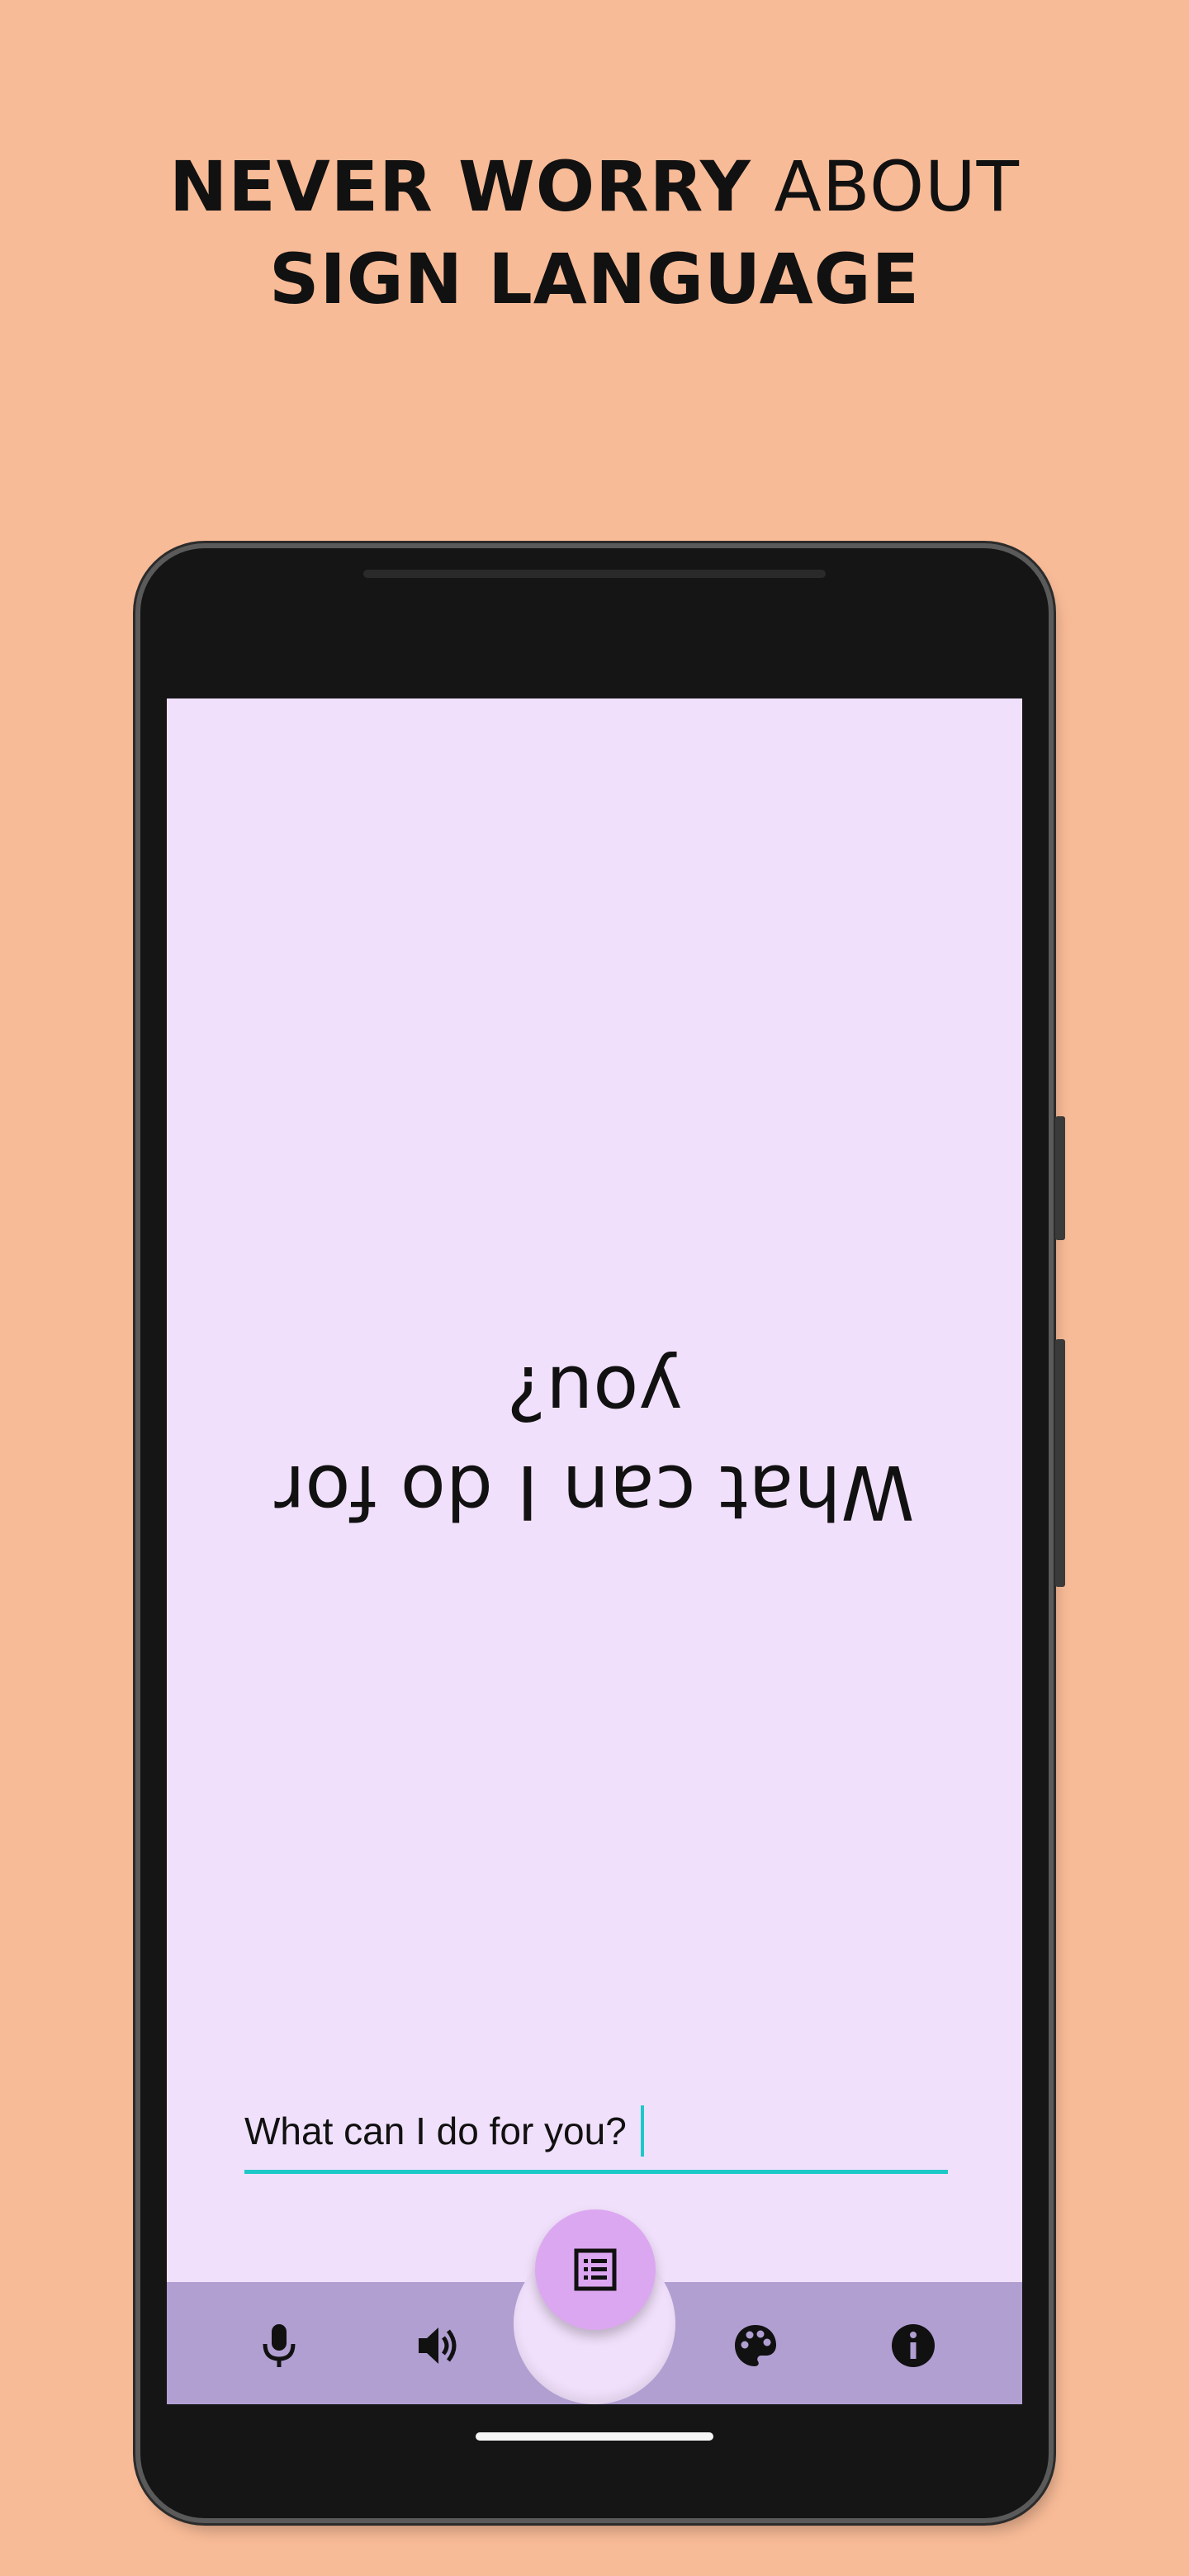  What do you see at coordinates (594, 1491) in the screenshot?
I see `flipped-text-line-1: What can I do for` at bounding box center [594, 1491].